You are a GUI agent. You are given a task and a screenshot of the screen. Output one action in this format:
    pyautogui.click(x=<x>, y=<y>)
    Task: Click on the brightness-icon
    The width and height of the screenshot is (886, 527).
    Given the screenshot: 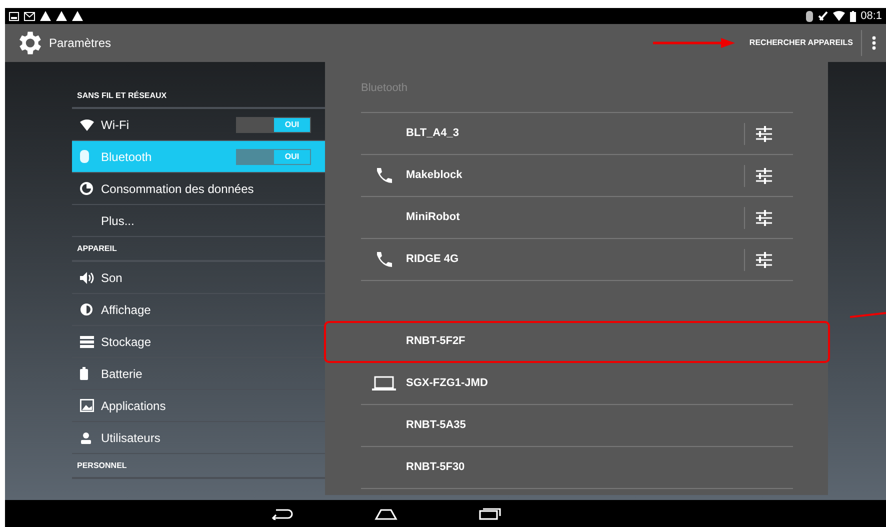 What is the action you would take?
    pyautogui.click(x=86, y=309)
    